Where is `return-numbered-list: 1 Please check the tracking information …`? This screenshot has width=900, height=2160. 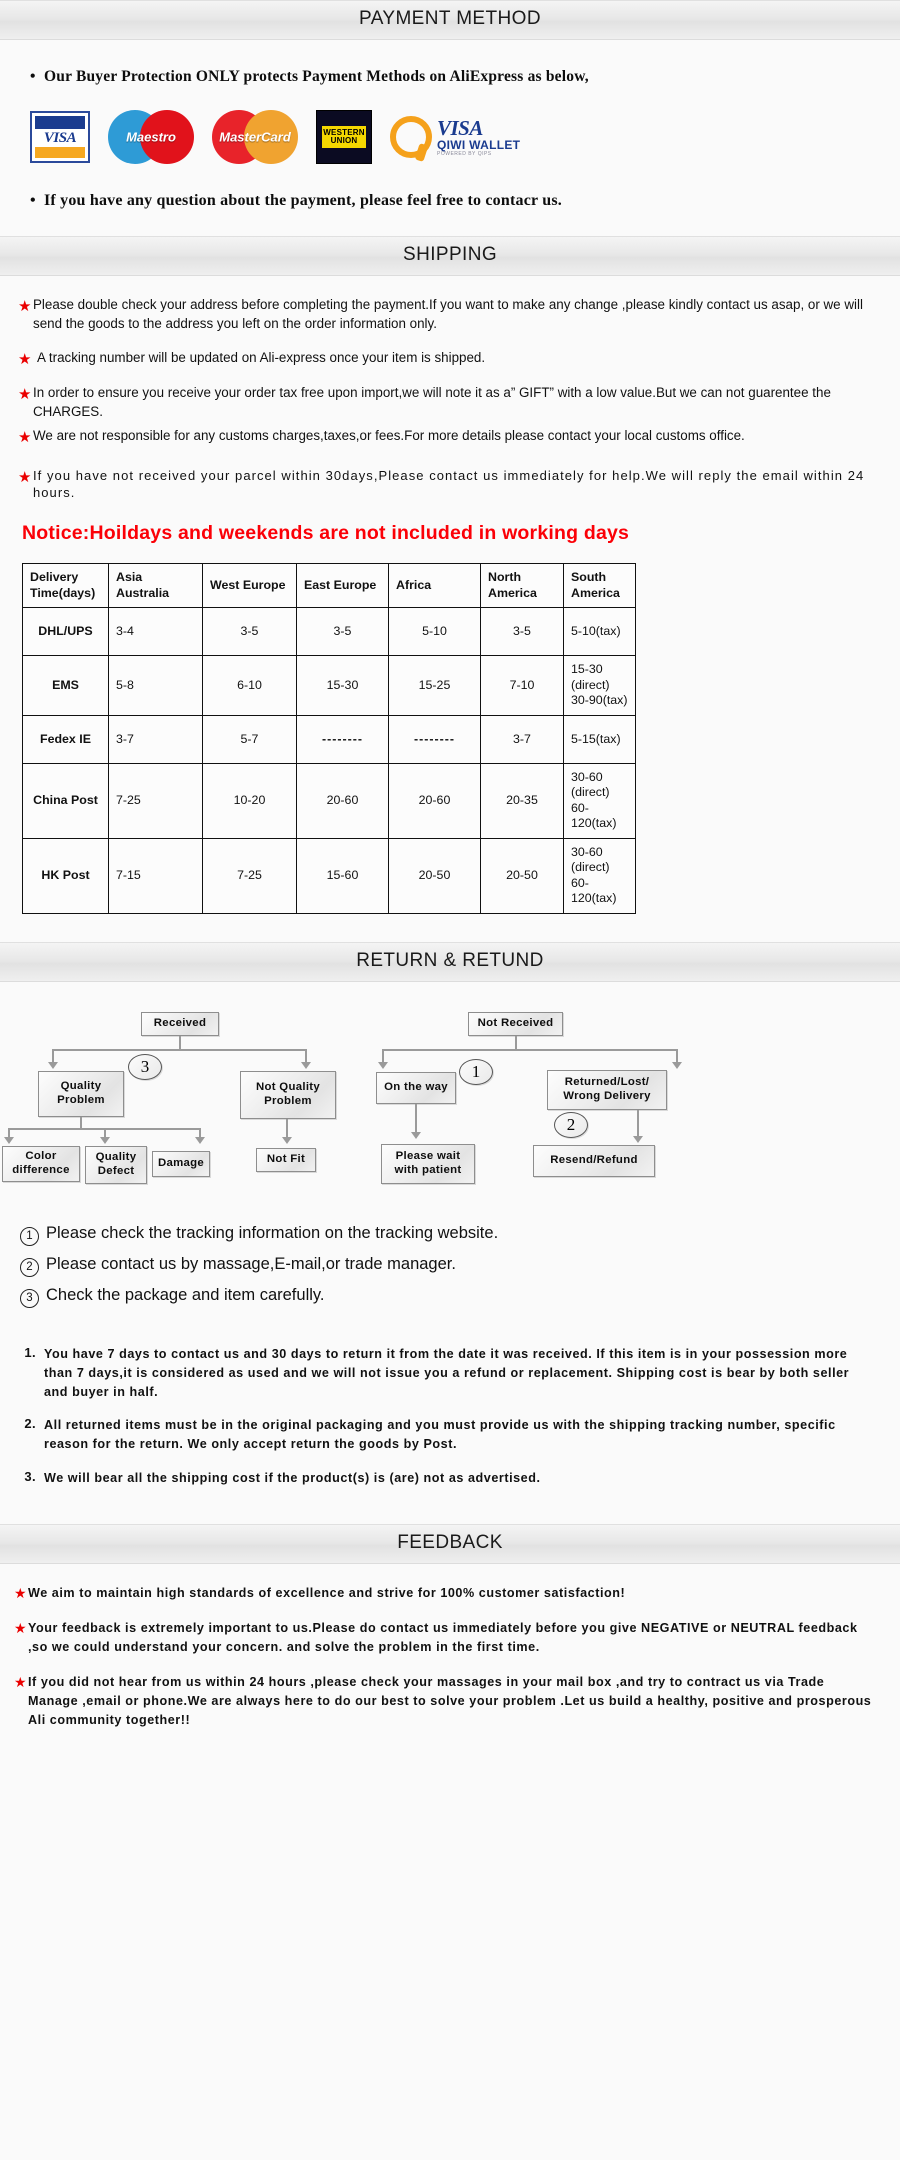 return-numbered-list: 1 Please check the tracking information … is located at coordinates (450, 1268).